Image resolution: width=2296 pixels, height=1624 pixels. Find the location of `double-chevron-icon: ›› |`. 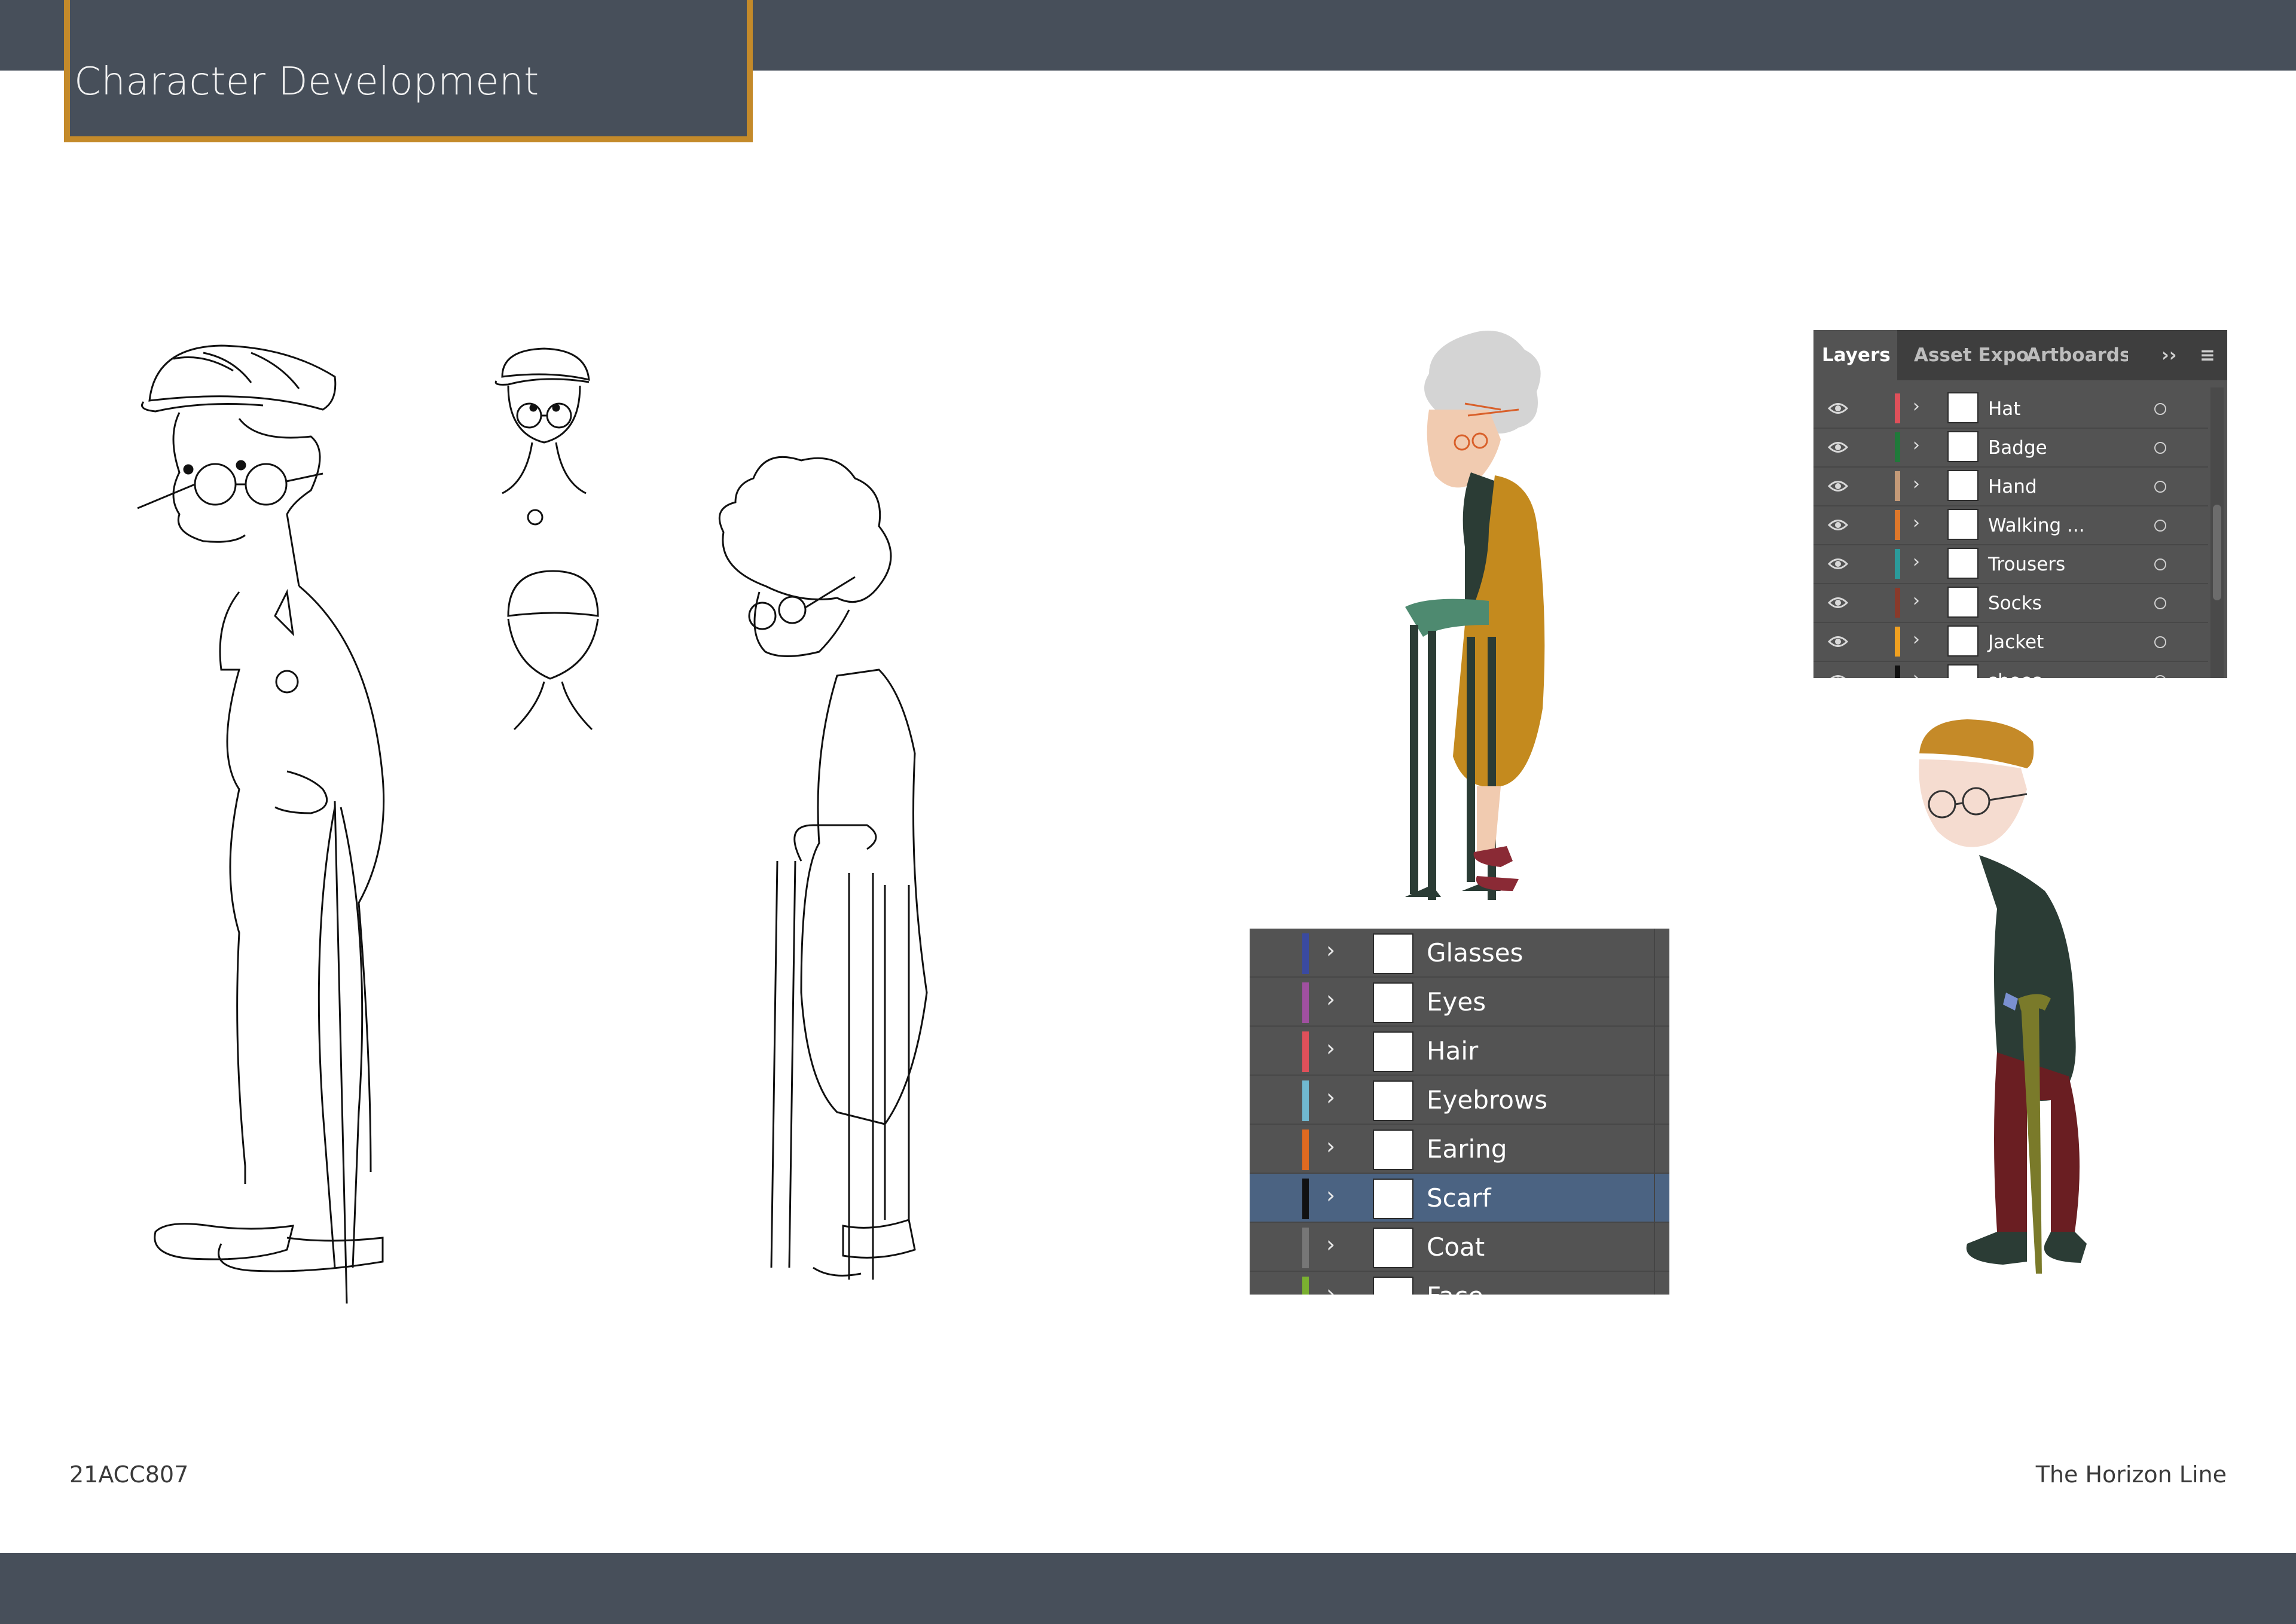

double-chevron-icon: ›› | is located at coordinates (2173, 355).